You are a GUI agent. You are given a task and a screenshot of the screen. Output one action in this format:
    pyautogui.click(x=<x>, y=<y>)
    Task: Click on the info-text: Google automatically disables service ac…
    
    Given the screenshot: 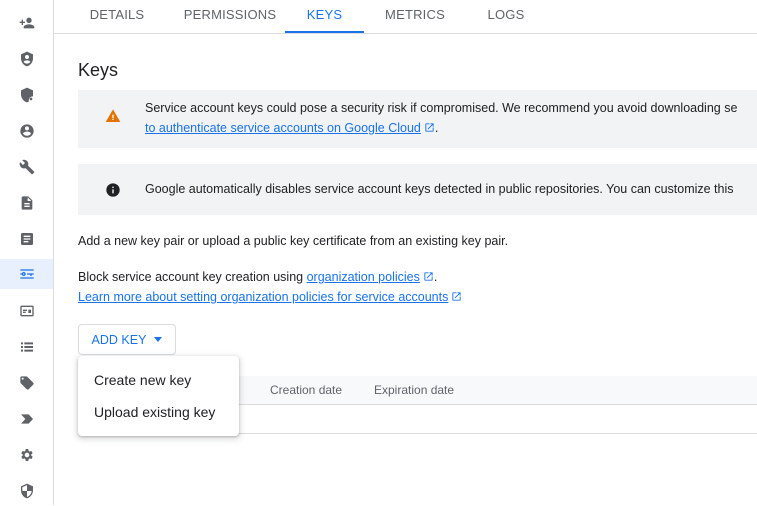 What is the action you would take?
    pyautogui.click(x=439, y=189)
    